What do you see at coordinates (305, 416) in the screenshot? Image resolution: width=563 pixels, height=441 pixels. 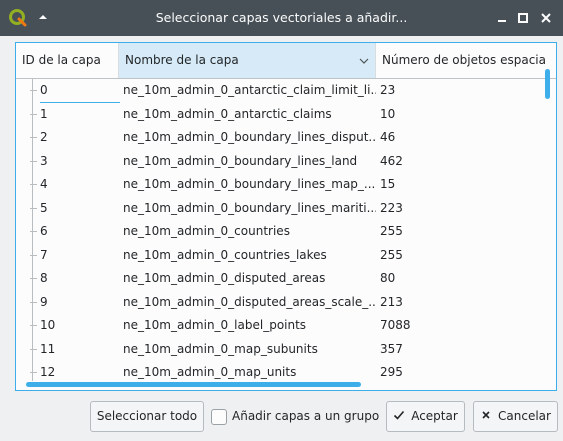 I see `add-to-group-label: Añadir capas a un grupo` at bounding box center [305, 416].